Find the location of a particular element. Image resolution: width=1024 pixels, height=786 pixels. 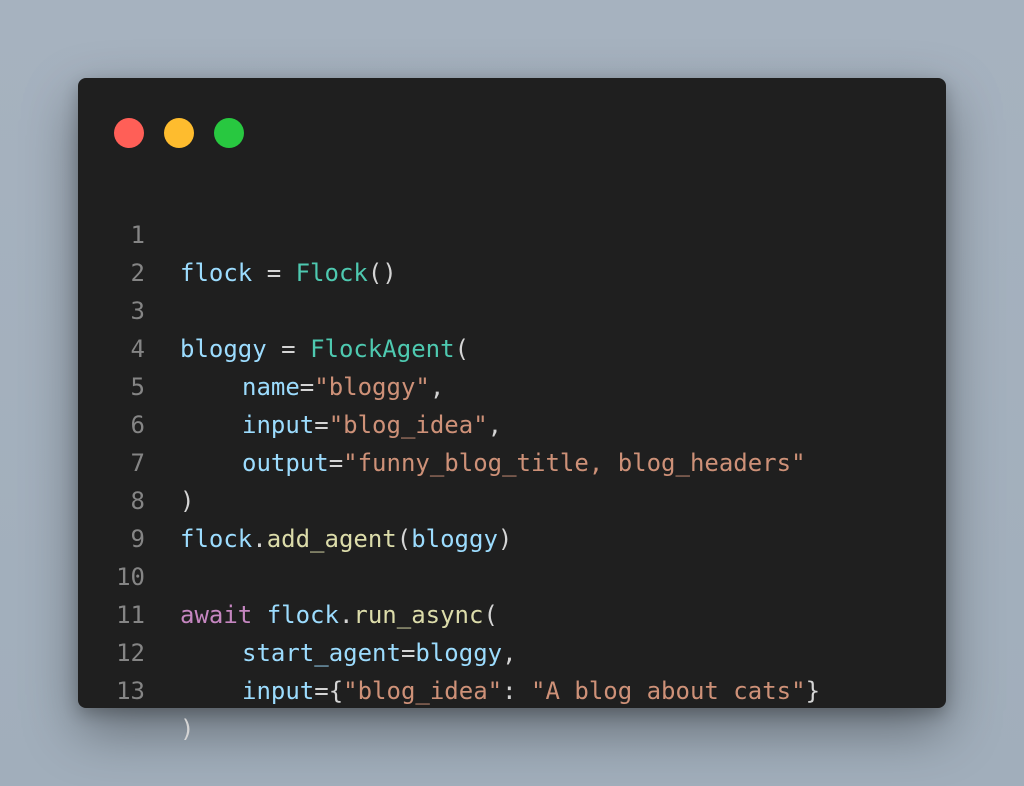

minimize-dot-icon is located at coordinates (179, 133).